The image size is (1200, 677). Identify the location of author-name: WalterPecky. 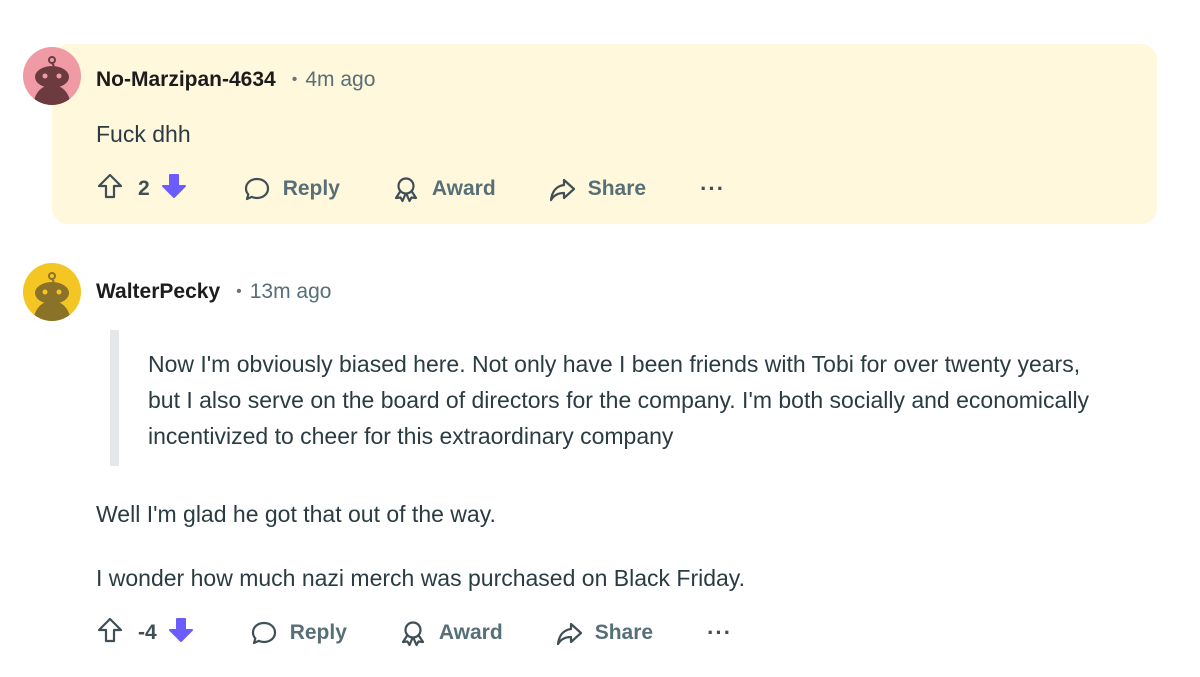
(158, 292).